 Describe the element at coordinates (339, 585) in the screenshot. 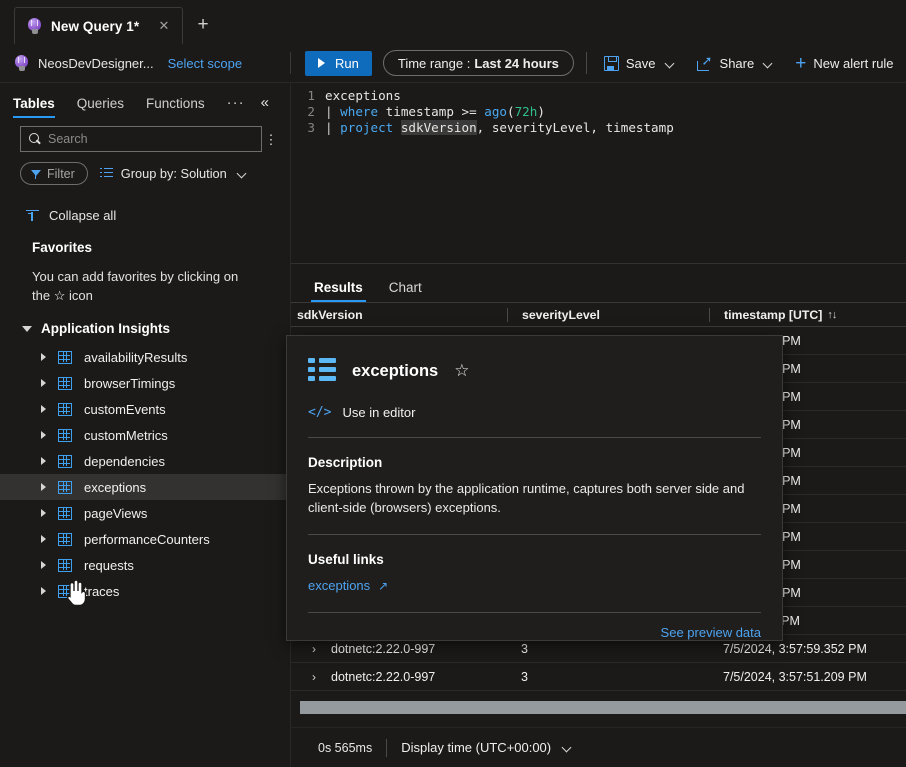

I see `link-label: exceptions` at that location.